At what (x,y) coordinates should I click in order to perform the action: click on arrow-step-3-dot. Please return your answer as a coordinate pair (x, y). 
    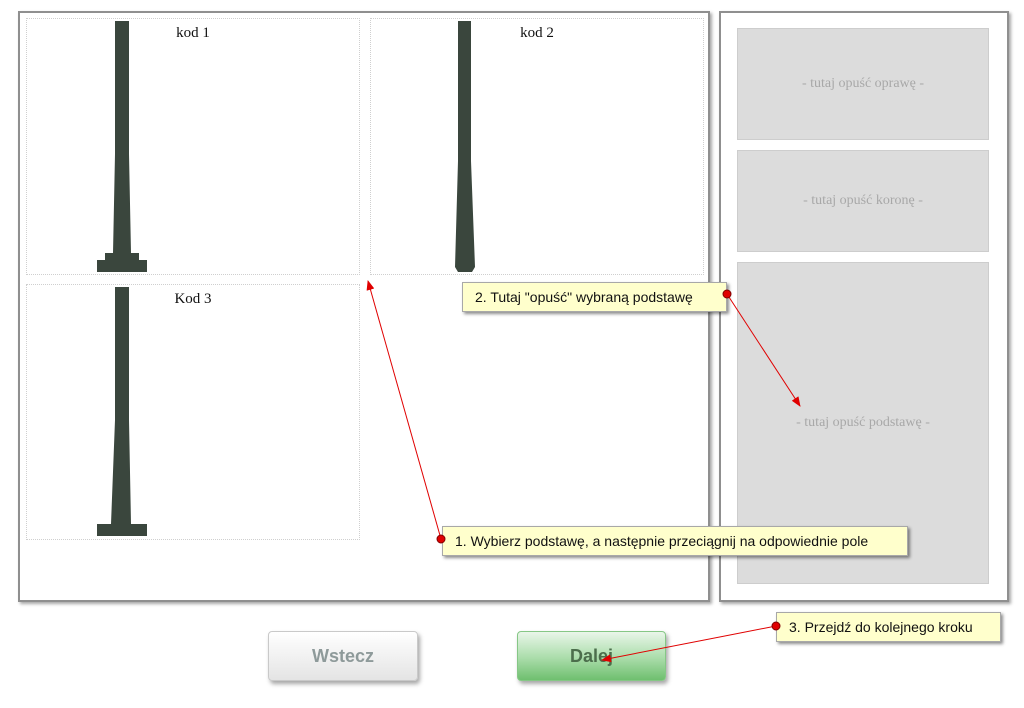
    Looking at the image, I should click on (776, 626).